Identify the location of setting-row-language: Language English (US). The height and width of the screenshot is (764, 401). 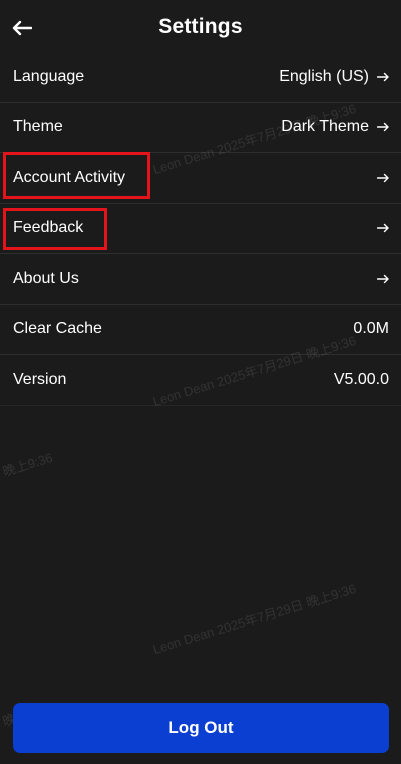
(200, 77).